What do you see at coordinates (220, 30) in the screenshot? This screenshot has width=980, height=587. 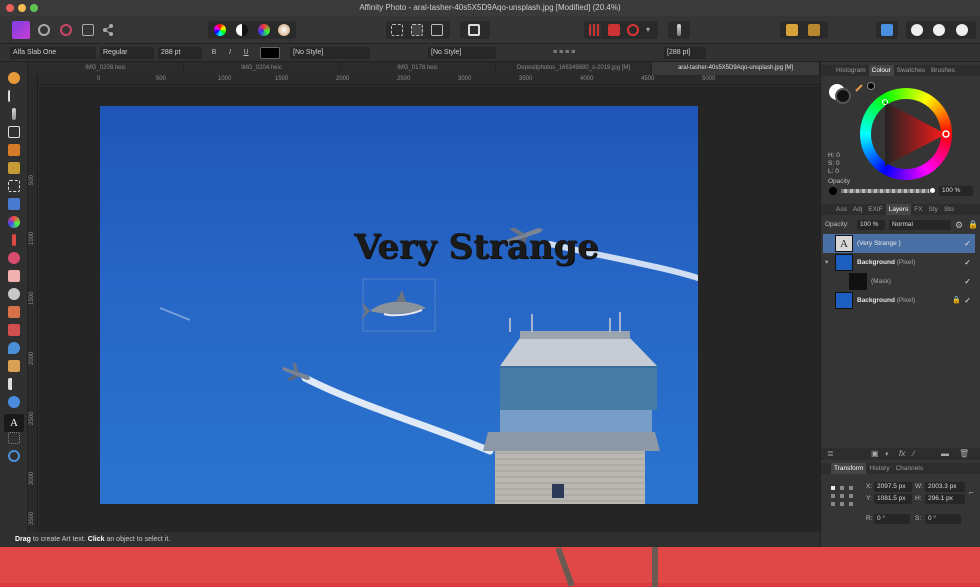 I see `colour-balance-icon` at bounding box center [220, 30].